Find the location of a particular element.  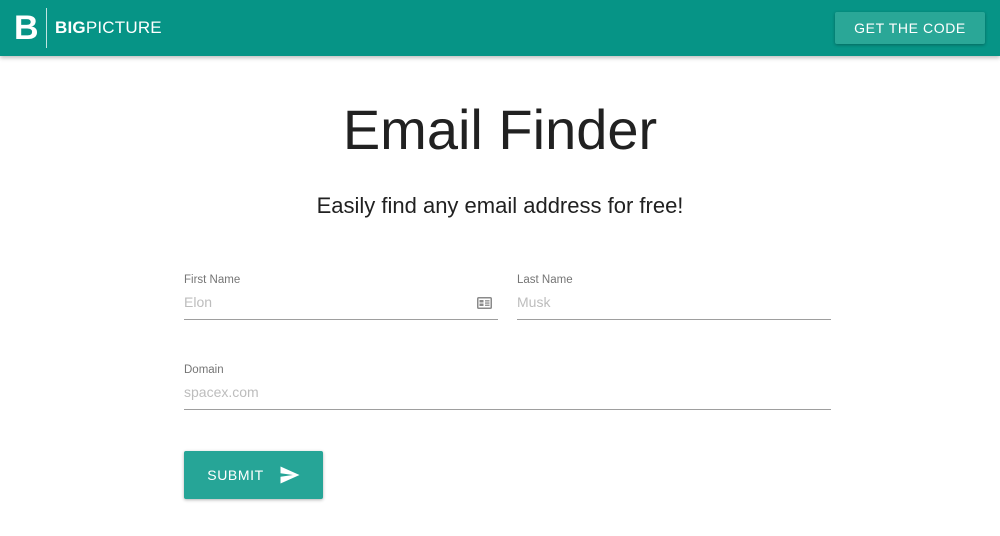

first-name-field: First Name is located at coordinates (341, 300).